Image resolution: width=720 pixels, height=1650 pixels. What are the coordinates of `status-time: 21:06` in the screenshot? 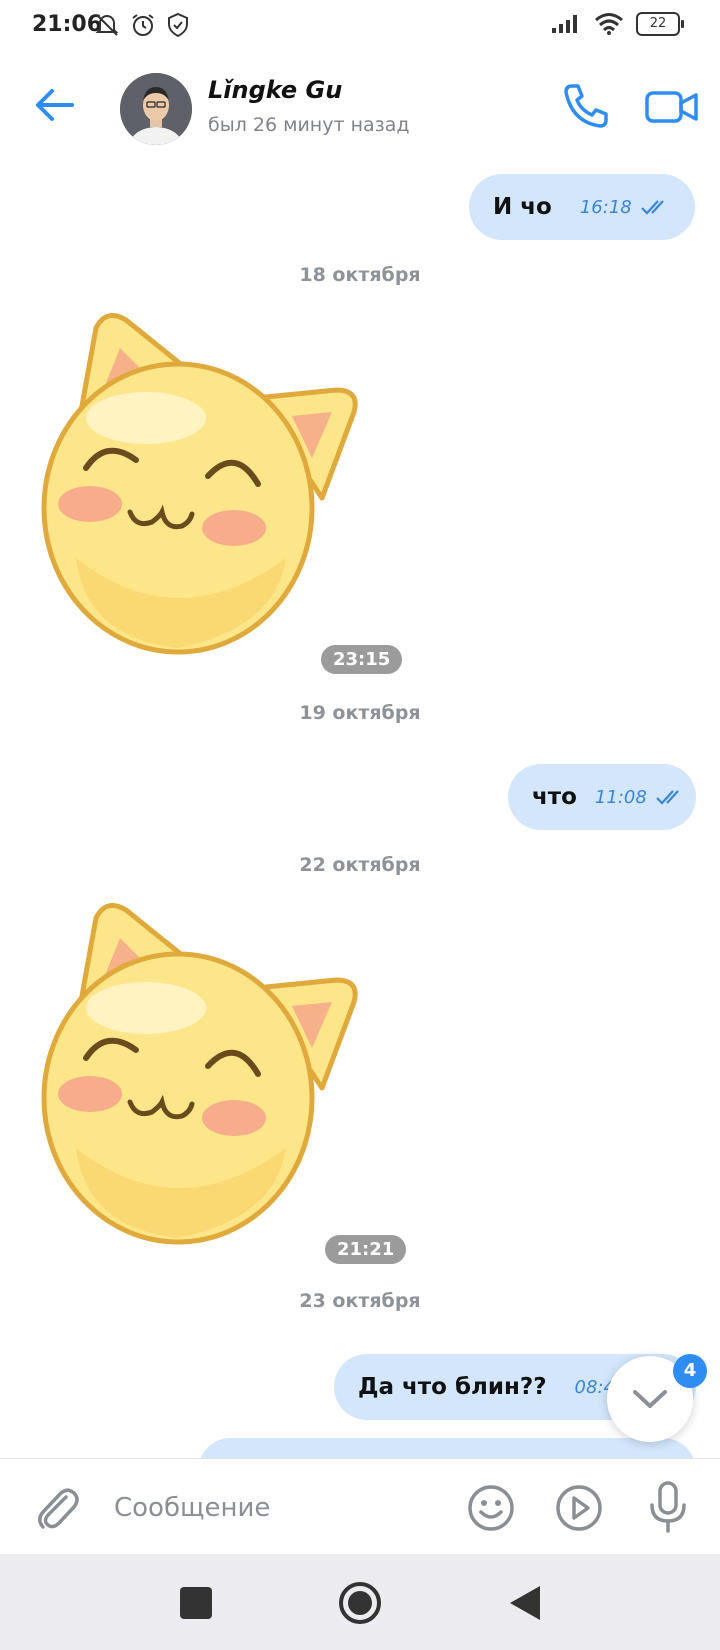 It's located at (67, 24).